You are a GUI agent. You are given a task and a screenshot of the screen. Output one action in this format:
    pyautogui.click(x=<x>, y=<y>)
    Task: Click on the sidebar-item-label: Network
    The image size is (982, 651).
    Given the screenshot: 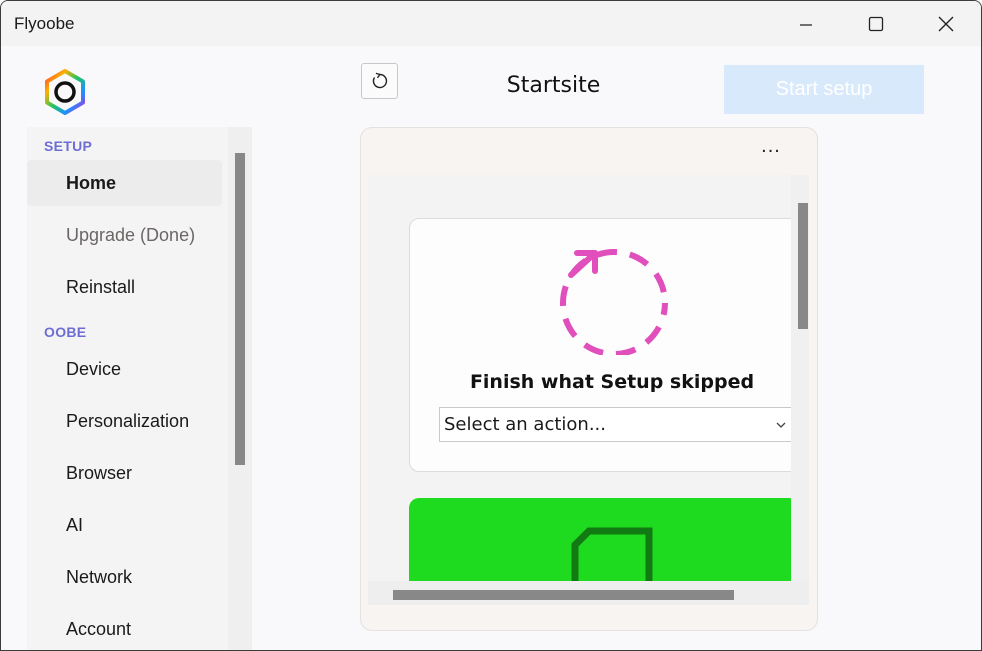 What is the action you would take?
    pyautogui.click(x=99, y=576)
    